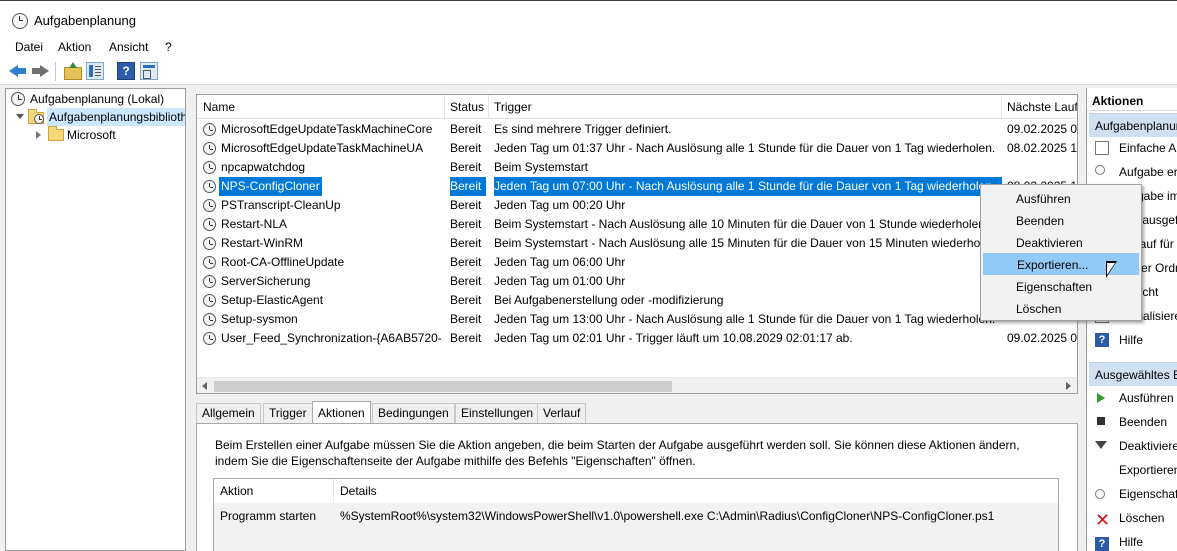 The width and height of the screenshot is (1177, 551). What do you see at coordinates (541, 167) in the screenshot?
I see `task-trigger: Beim Systemstart` at bounding box center [541, 167].